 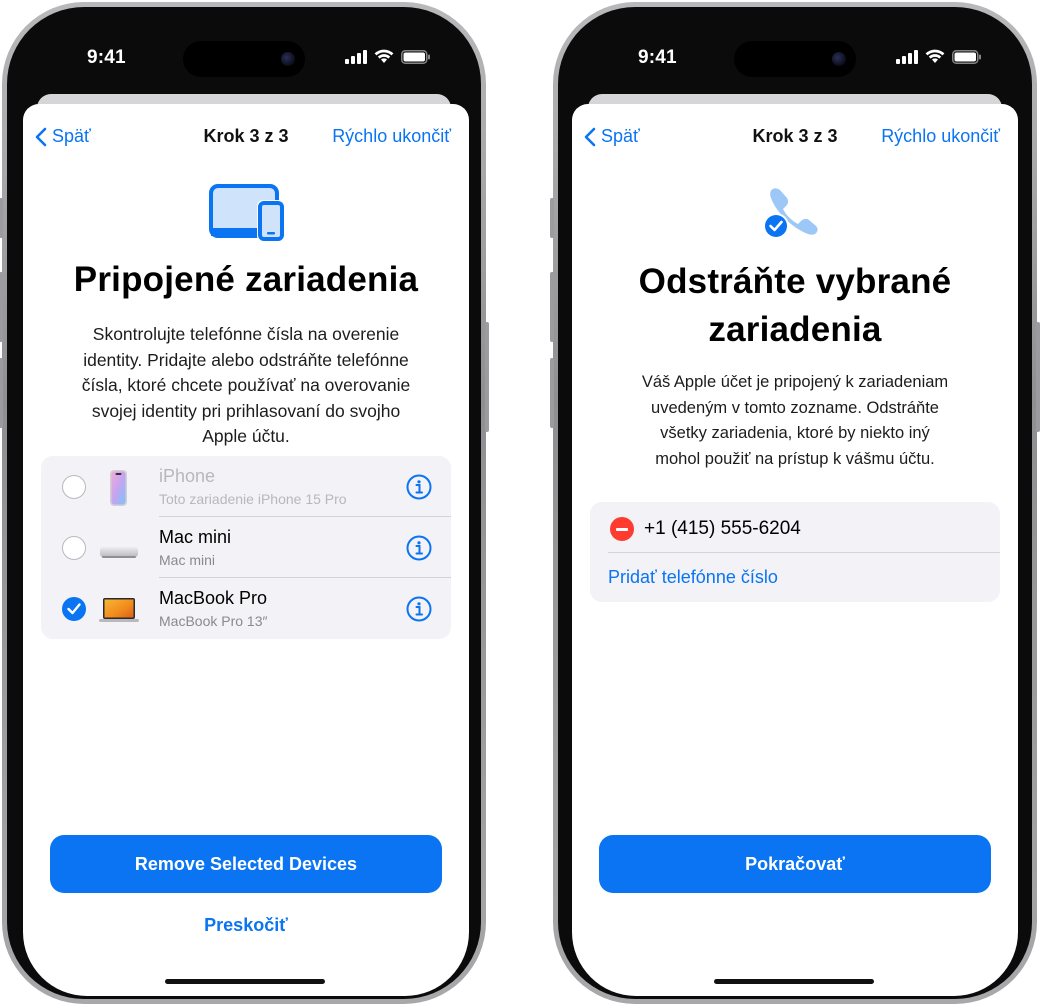 I want to click on radio-button-checked, so click(x=74, y=609).